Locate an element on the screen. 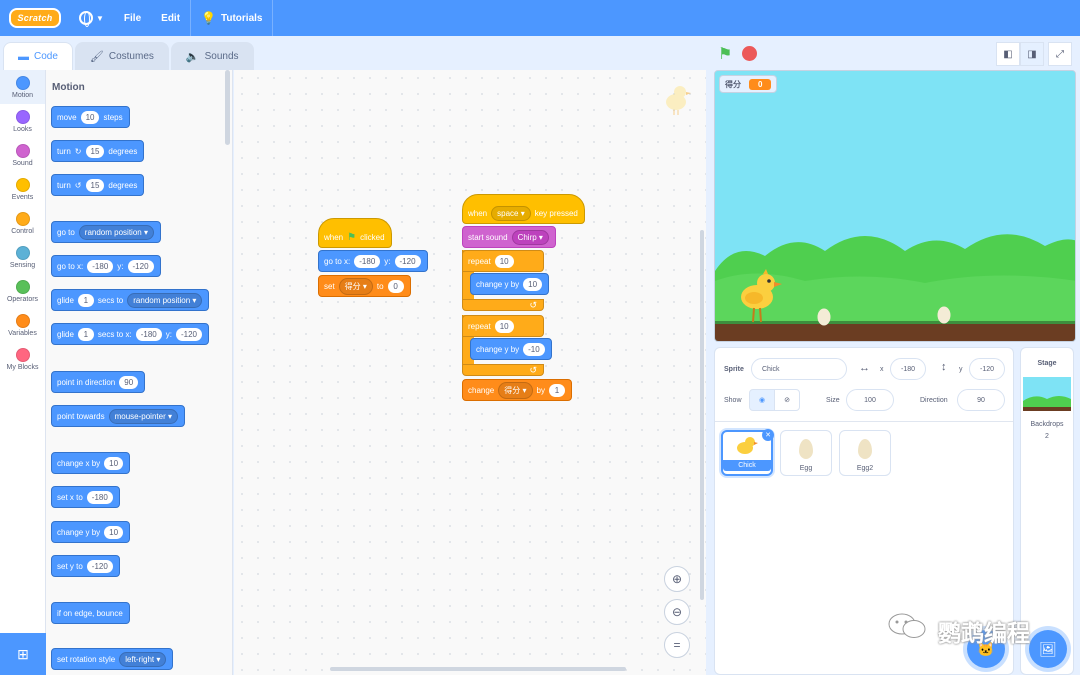  block-change-variable: change得分by1 is located at coordinates (517, 390).